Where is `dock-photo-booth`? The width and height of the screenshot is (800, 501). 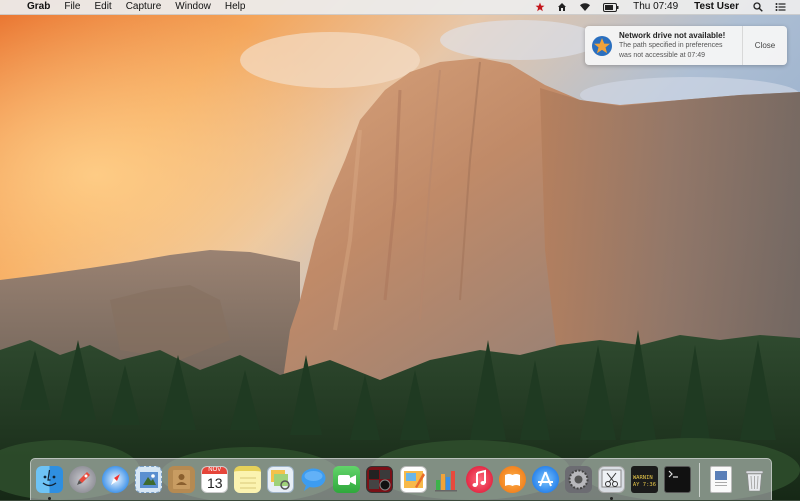
dock-photo-booth is located at coordinates (379, 480).